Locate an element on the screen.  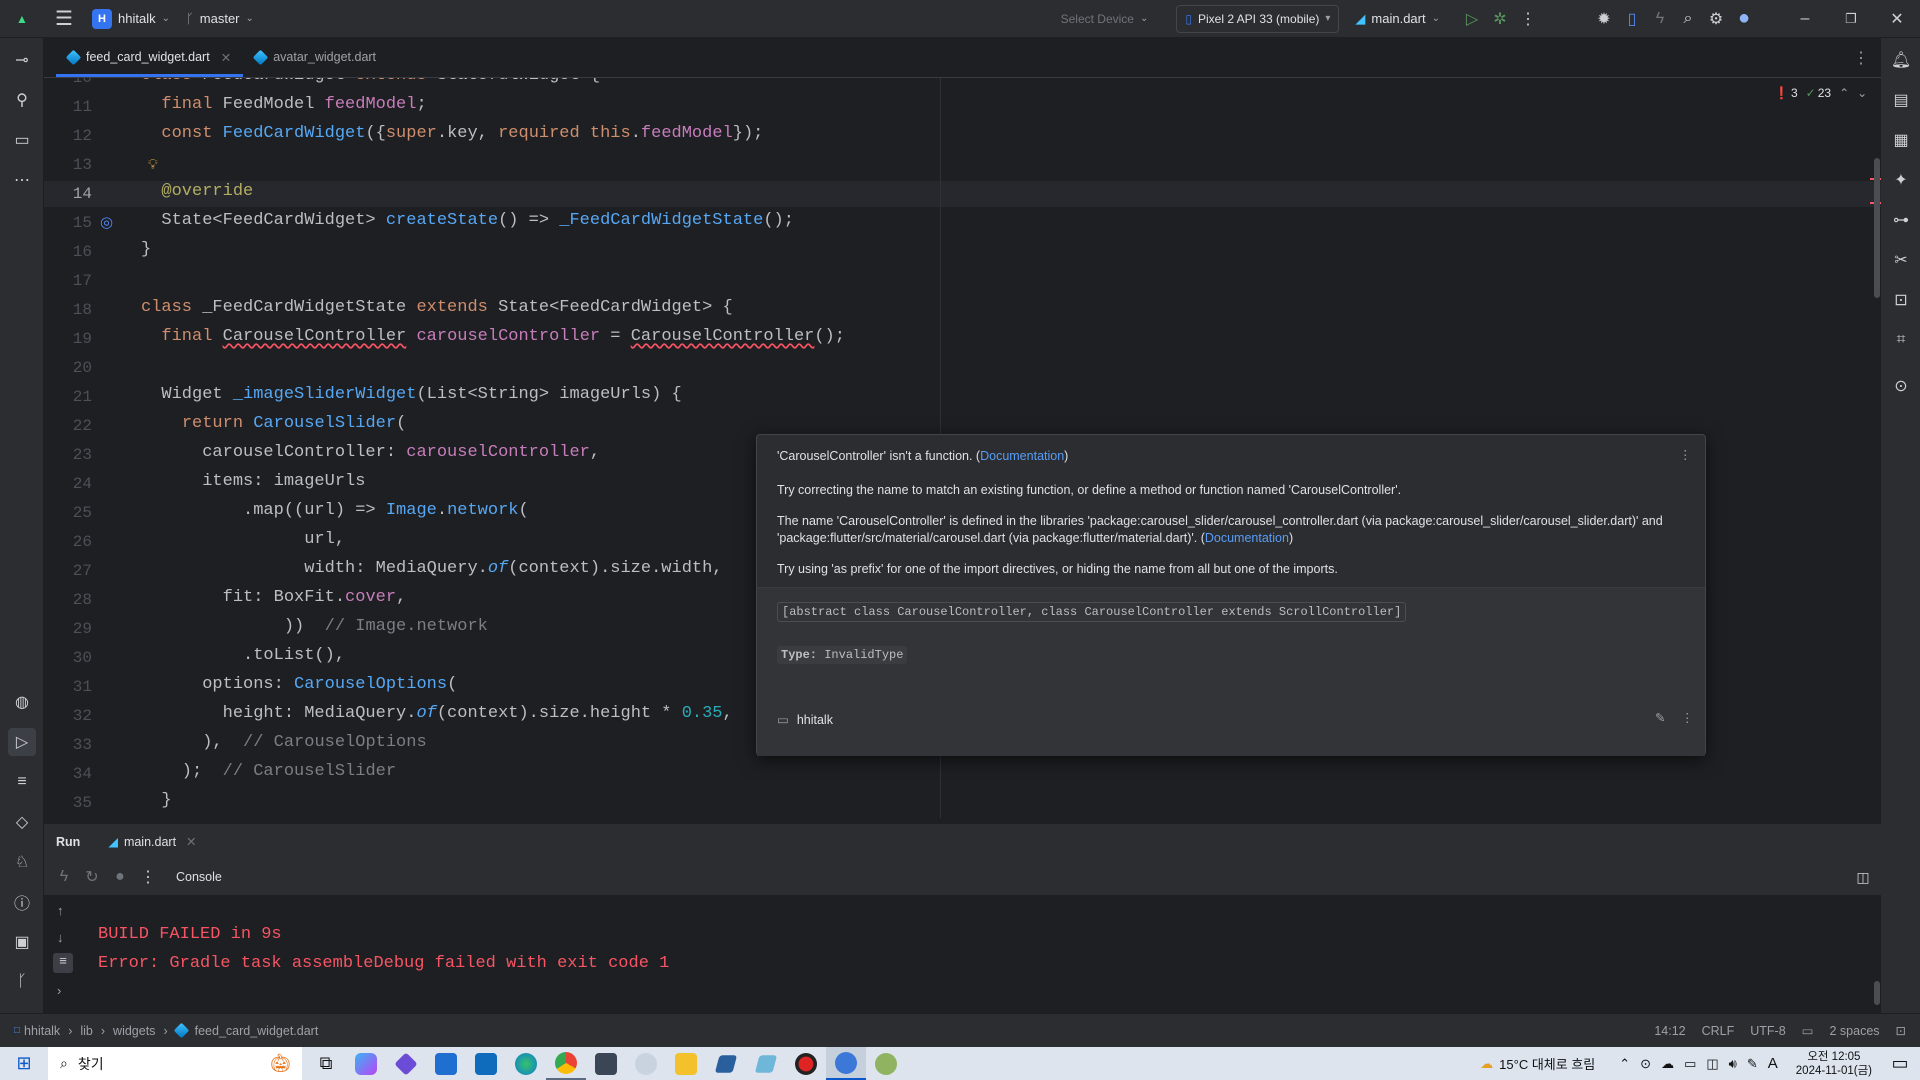
editor-scrollbar is located at coordinates (1877, 228).